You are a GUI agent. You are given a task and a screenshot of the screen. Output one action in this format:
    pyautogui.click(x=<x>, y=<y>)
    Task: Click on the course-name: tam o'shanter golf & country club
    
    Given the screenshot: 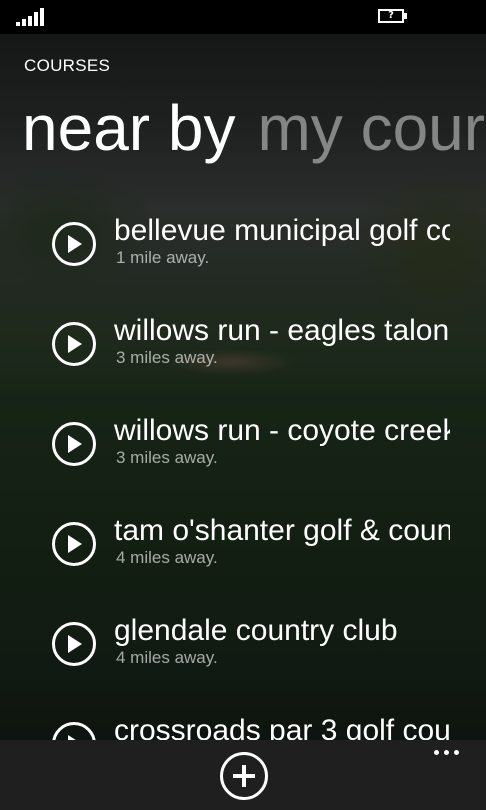 What is the action you would take?
    pyautogui.click(x=282, y=530)
    